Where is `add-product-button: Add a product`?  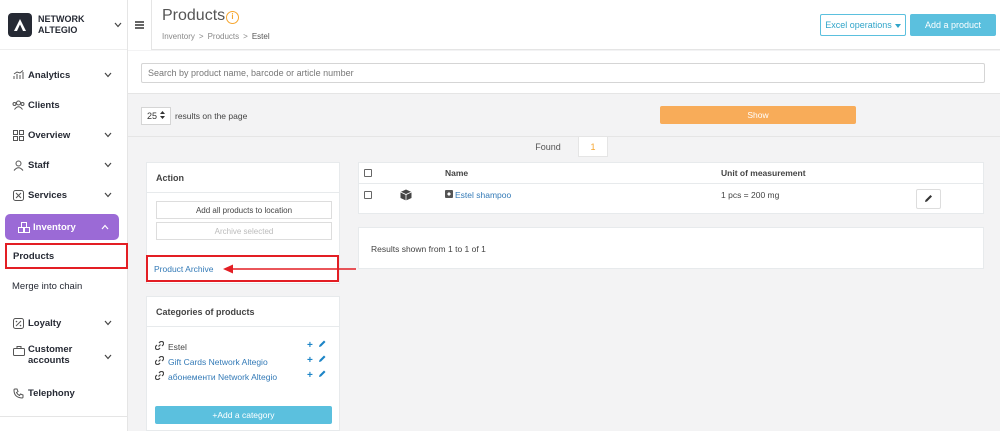
add-product-button: Add a product is located at coordinates (953, 25).